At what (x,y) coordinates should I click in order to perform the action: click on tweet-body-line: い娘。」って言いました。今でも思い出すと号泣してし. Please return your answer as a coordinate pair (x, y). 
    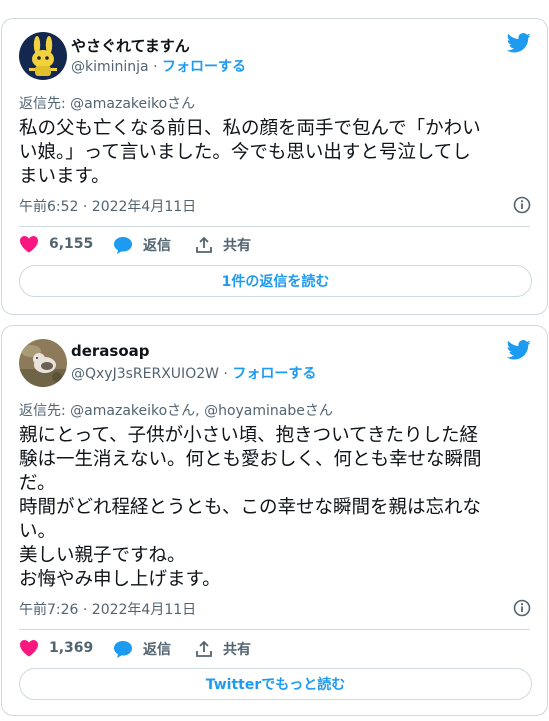
    Looking at the image, I should click on (245, 152).